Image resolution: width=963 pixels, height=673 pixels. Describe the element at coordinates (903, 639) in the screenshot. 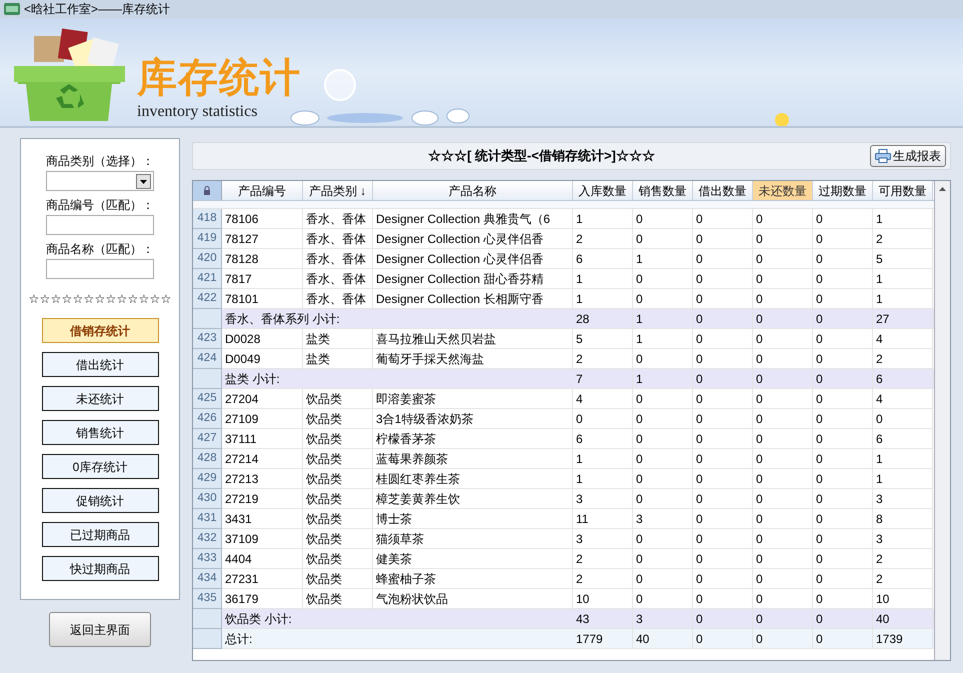

I see `table-cell: 1739` at that location.